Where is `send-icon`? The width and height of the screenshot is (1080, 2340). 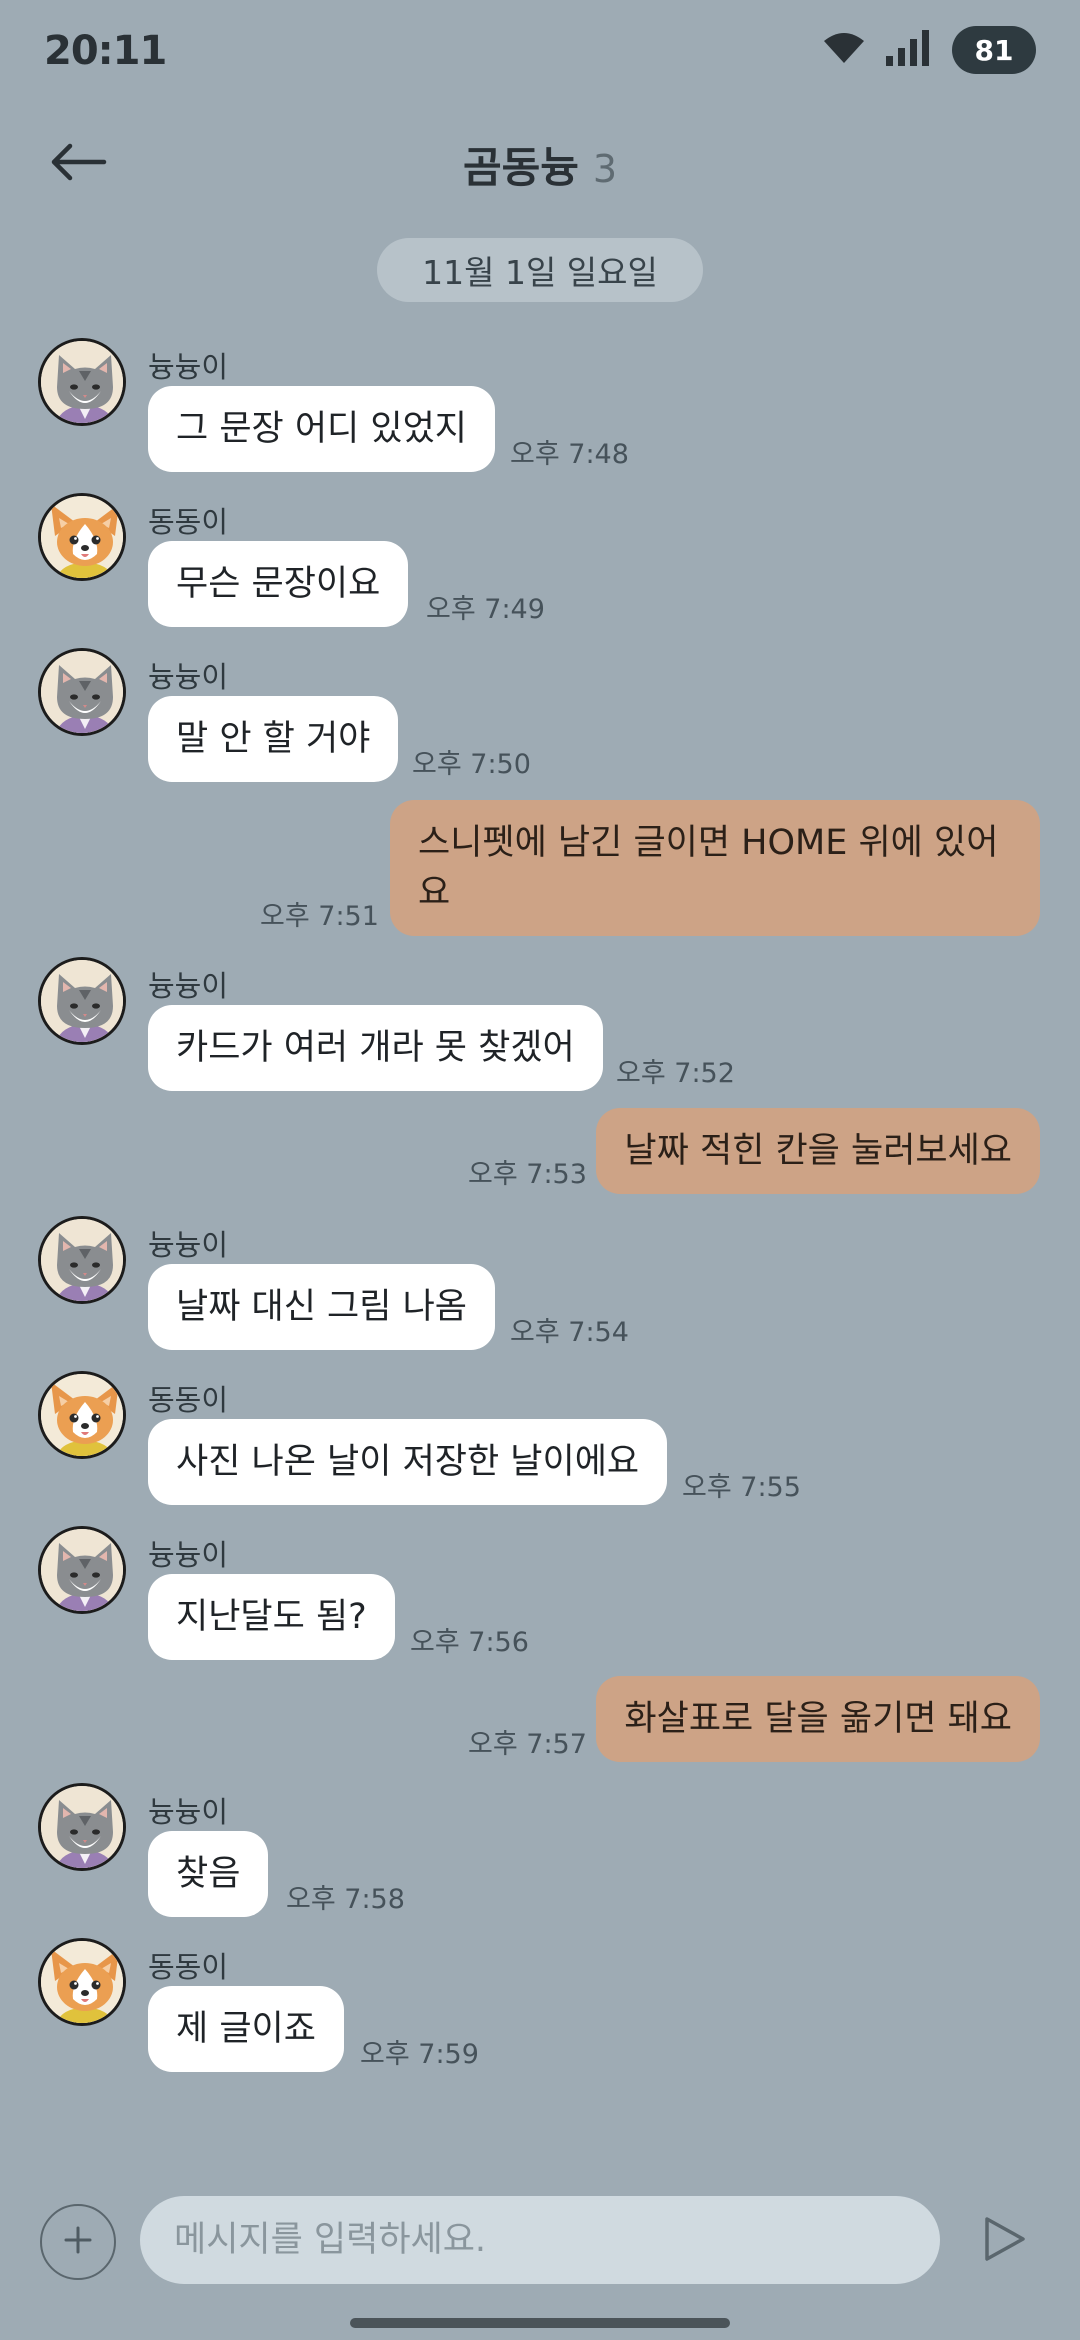 send-icon is located at coordinates (1005, 2241).